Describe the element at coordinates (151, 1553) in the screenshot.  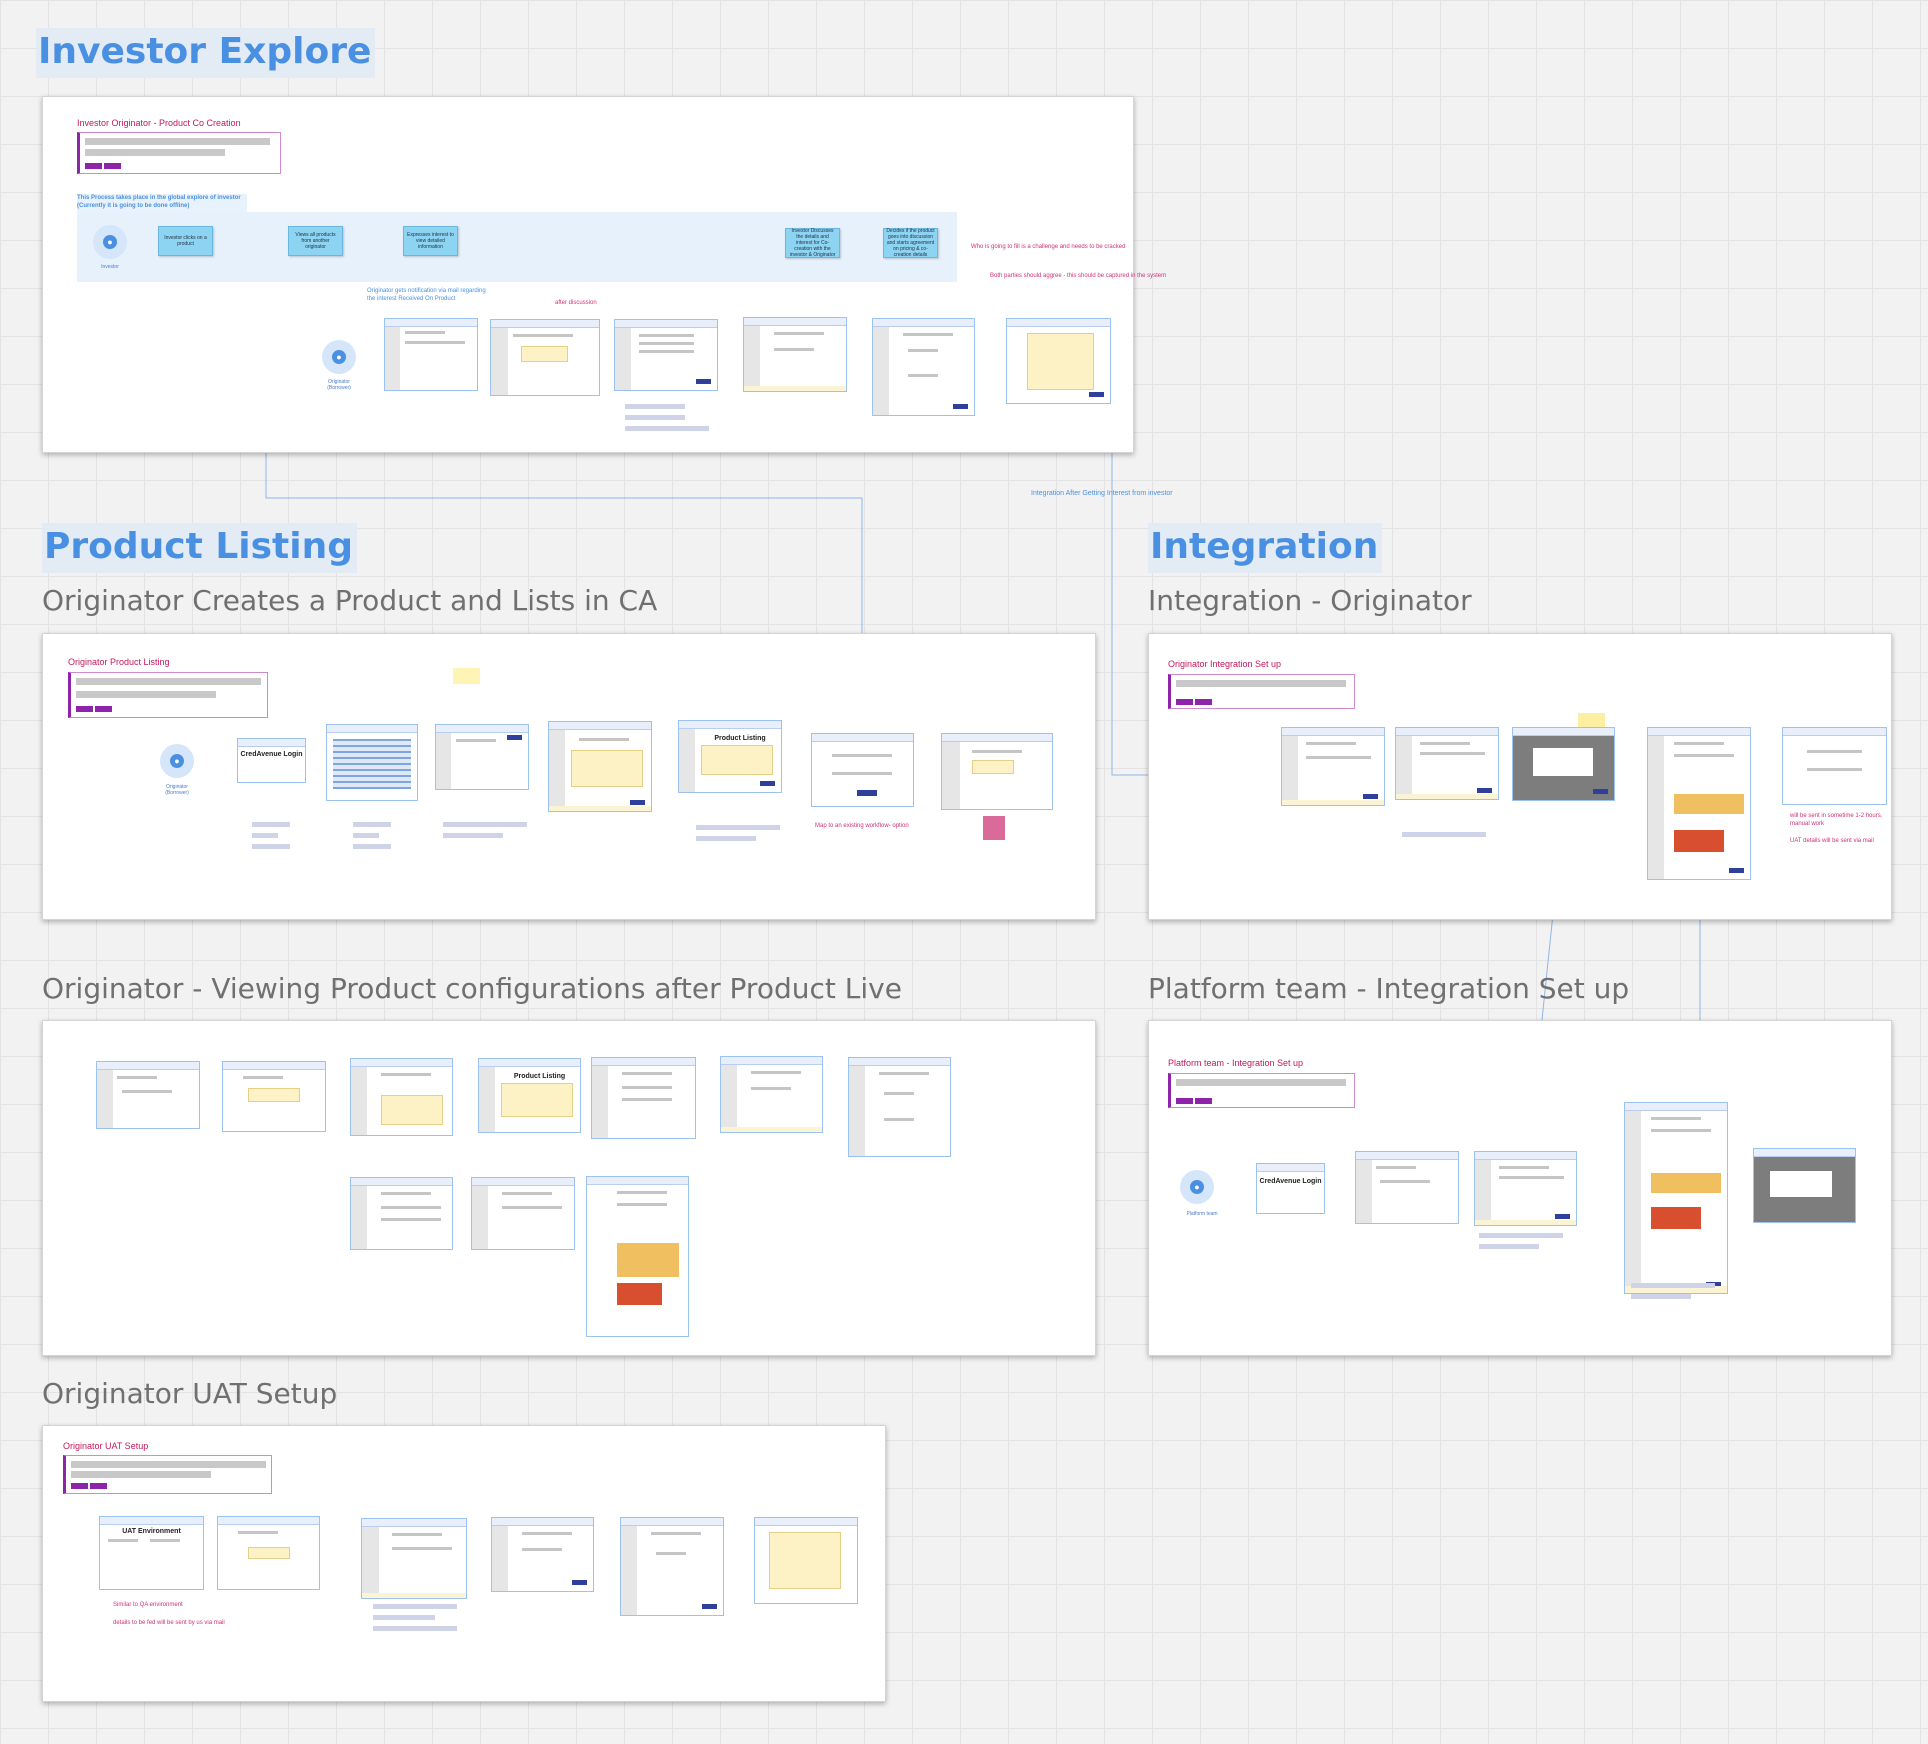
I see `uat-screen: UAT Environment` at that location.